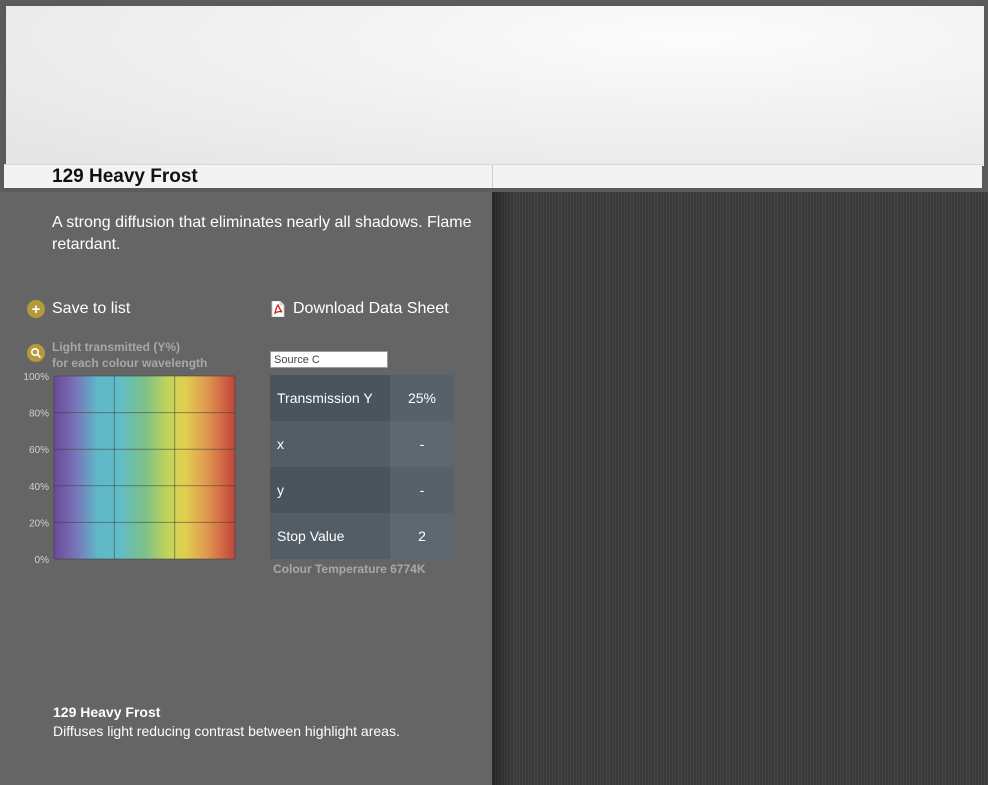 Image resolution: width=988 pixels, height=785 pixels. I want to click on source-select: Source C, so click(329, 359).